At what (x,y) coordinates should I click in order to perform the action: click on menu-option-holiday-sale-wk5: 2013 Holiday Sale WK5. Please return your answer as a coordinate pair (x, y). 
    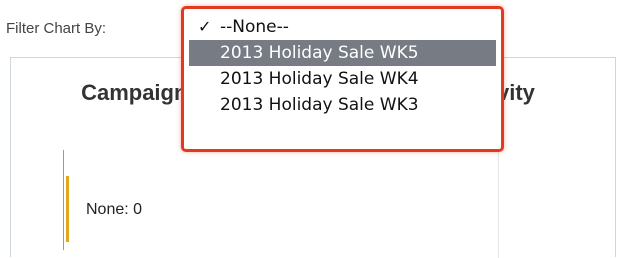
    Looking at the image, I should click on (342, 53).